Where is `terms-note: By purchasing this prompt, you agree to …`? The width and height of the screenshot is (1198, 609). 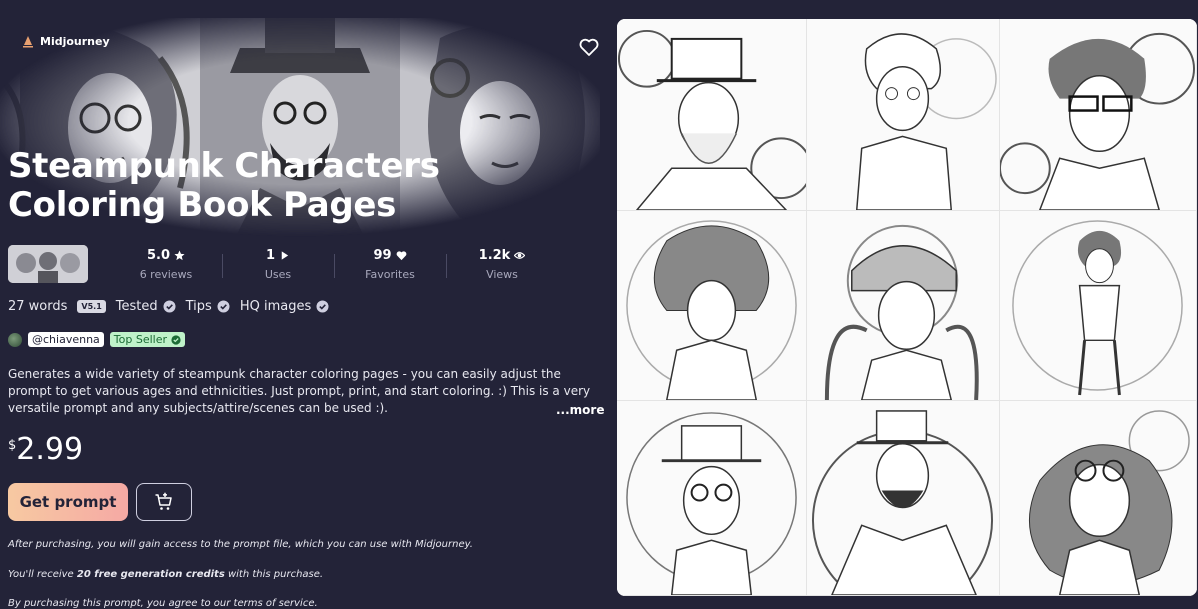 terms-note: By purchasing this prompt, you agree to … is located at coordinates (163, 603).